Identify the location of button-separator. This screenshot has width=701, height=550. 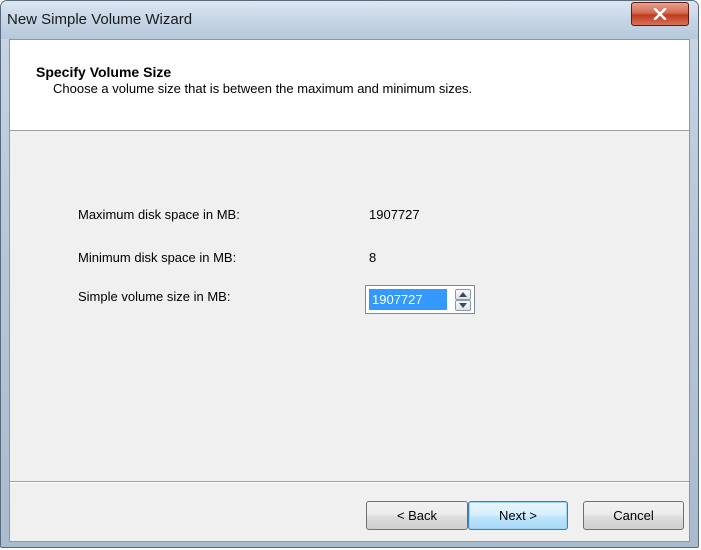
(349, 482).